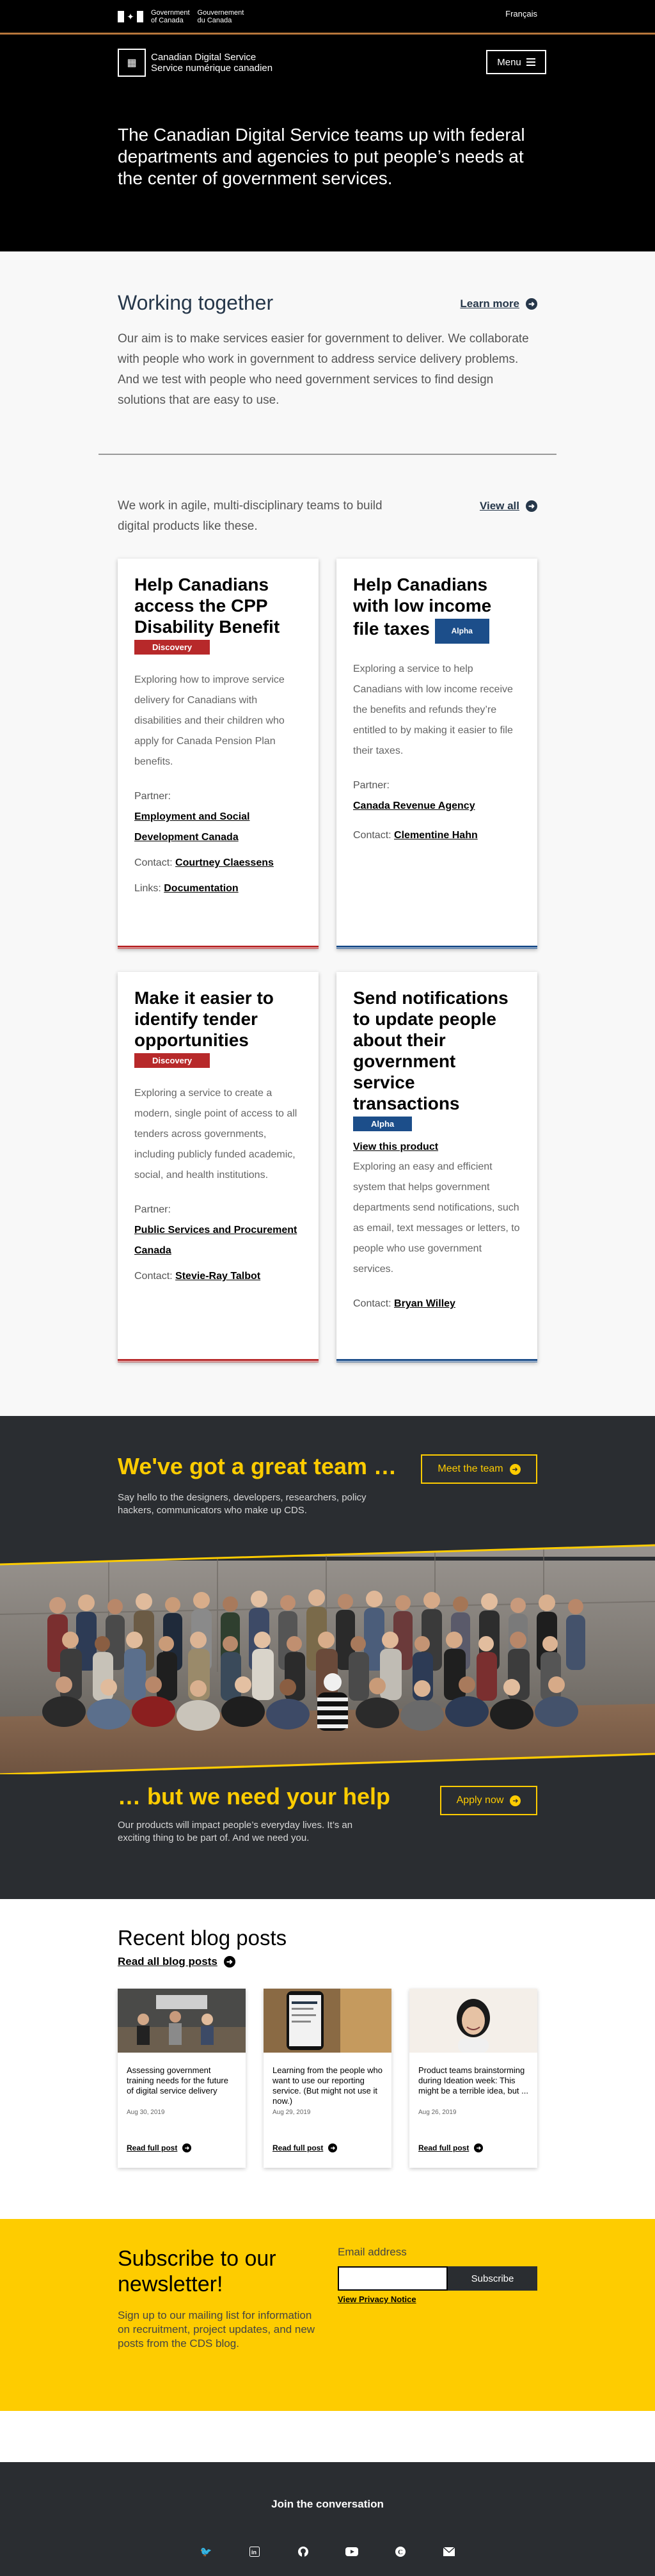 This screenshot has height=2576, width=655. Describe the element at coordinates (206, 2552) in the screenshot. I see `twitter-icon: 🐦` at that location.